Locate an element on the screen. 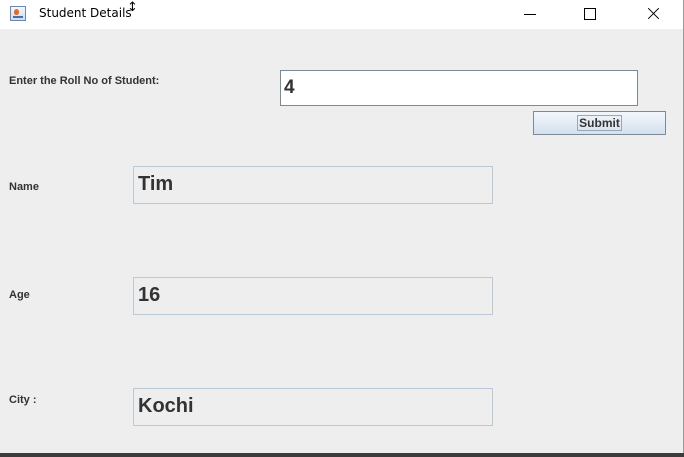  java-app-icon is located at coordinates (18, 13).